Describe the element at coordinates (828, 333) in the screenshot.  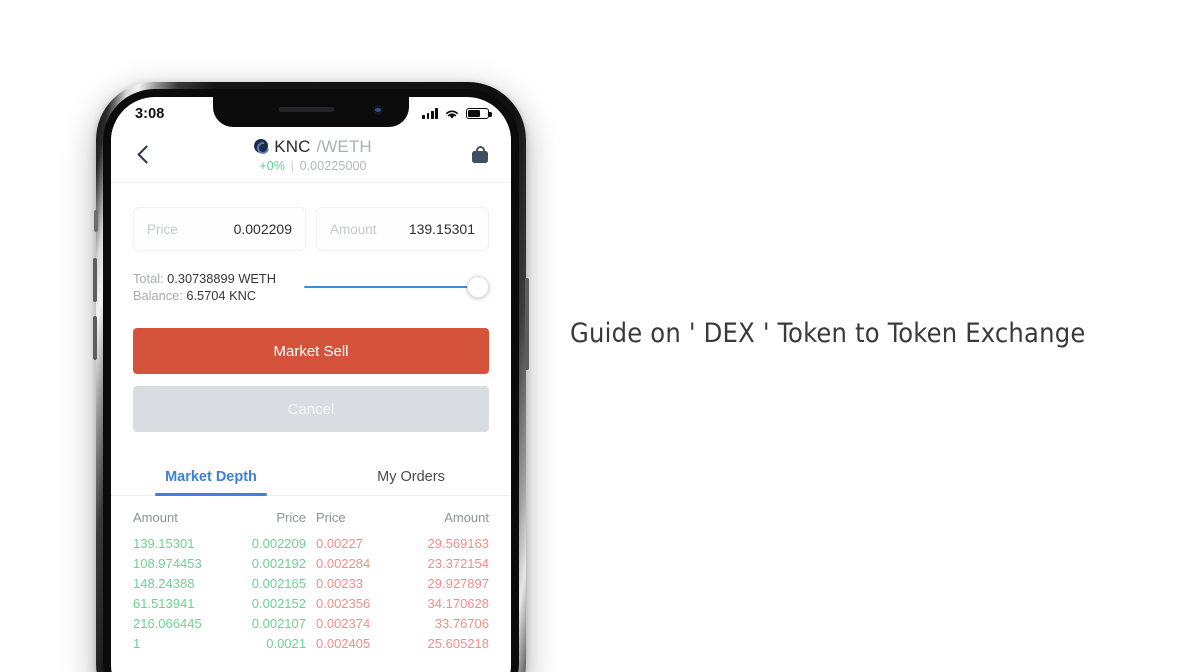
I see `page-title: Guide on ' DEX ' Token to Token Exchange` at that location.